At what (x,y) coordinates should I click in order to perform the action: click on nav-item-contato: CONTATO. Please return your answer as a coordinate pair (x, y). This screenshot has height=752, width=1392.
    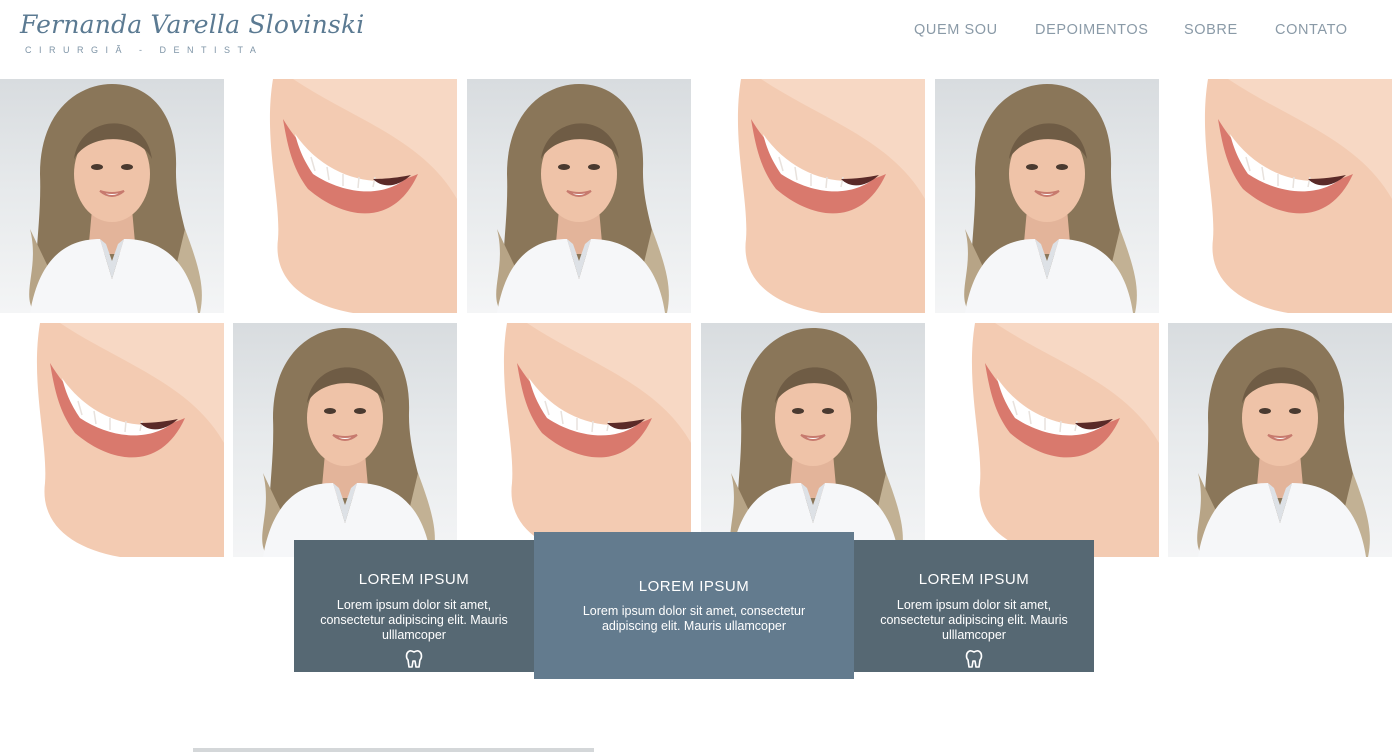
    Looking at the image, I should click on (1311, 30).